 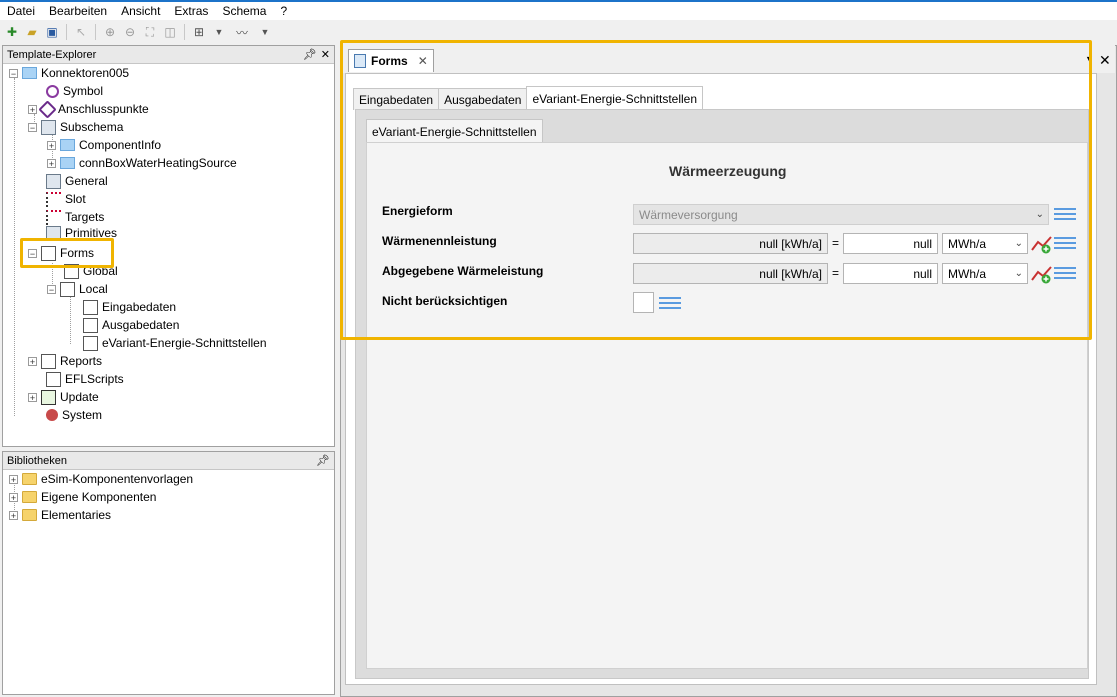 What do you see at coordinates (67, 253) in the screenshot?
I see `highlight-forms` at bounding box center [67, 253].